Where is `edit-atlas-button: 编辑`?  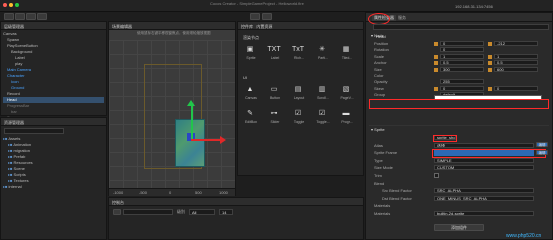
edit-atlas-button: 编辑 is located at coordinates (542, 144).